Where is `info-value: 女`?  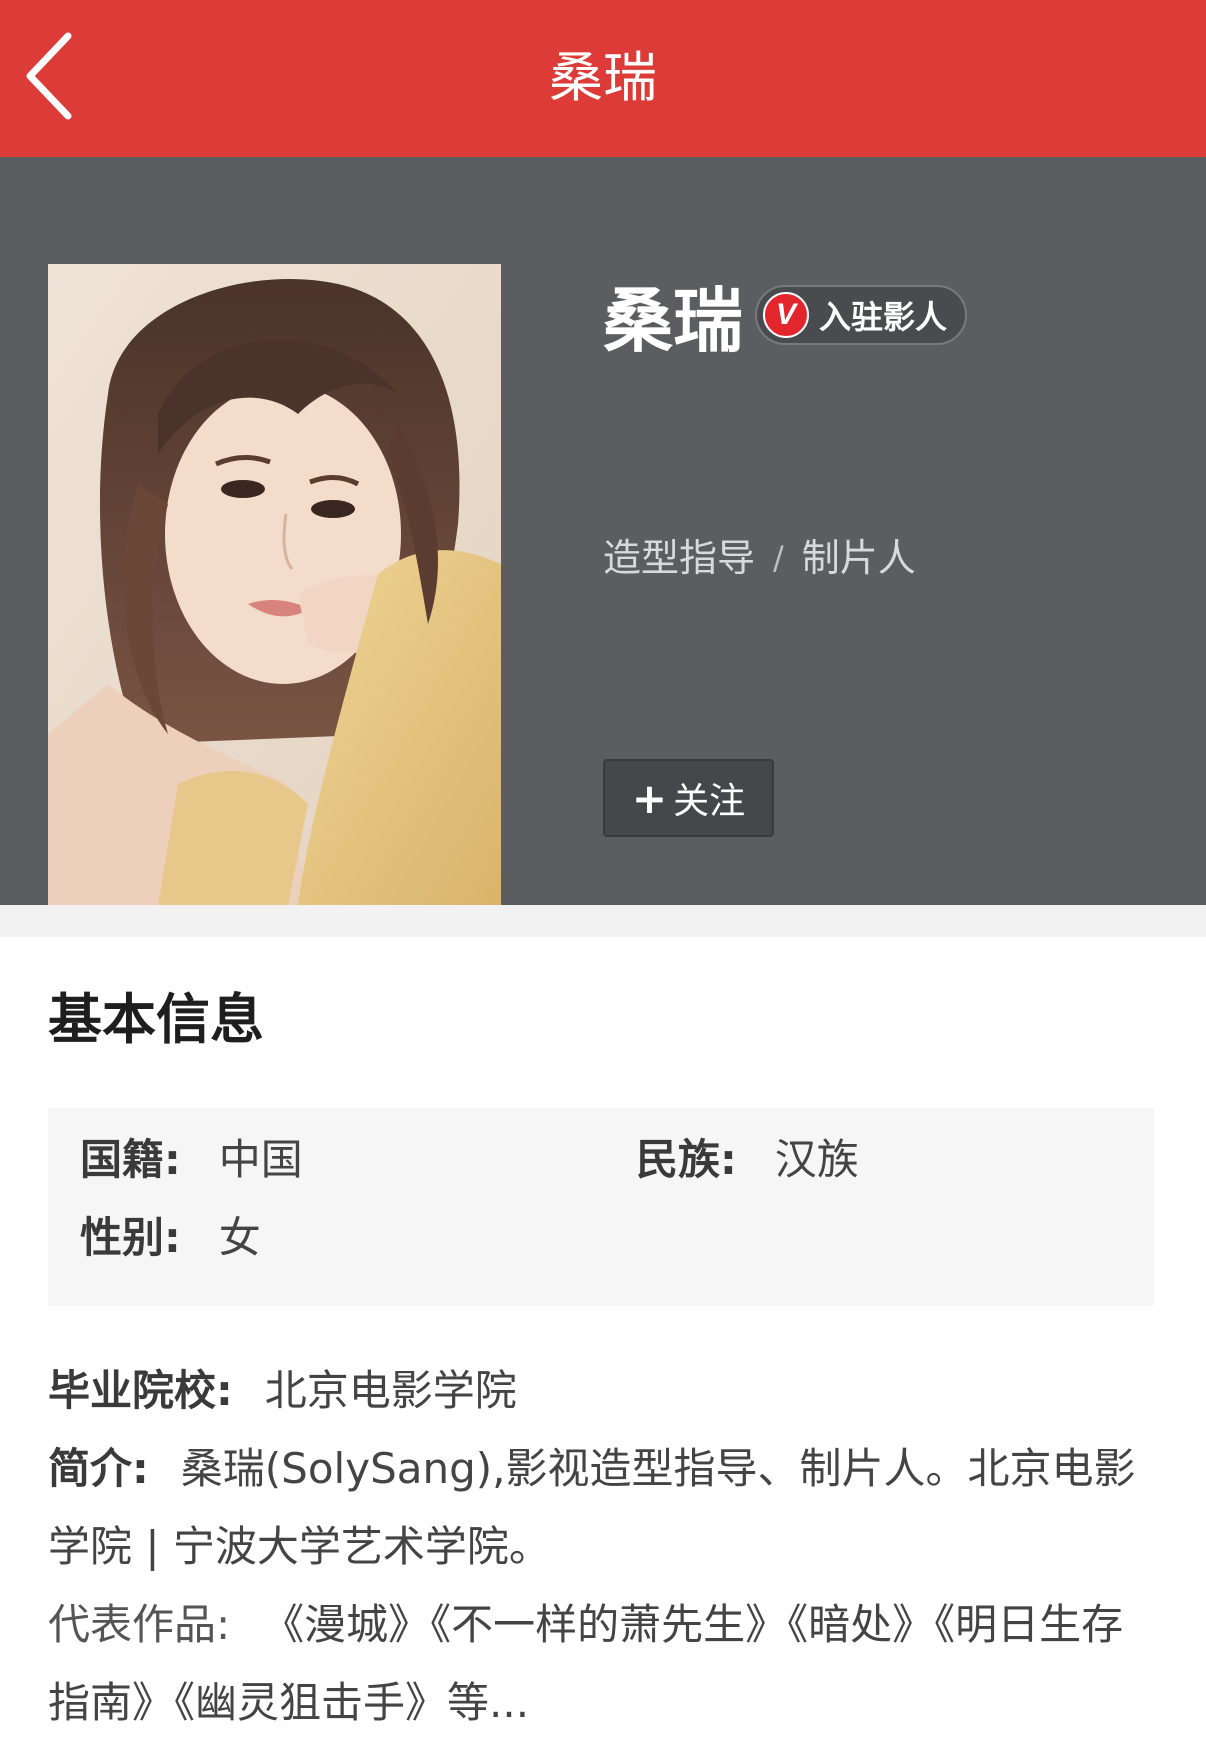 info-value: 女 is located at coordinates (239, 1237).